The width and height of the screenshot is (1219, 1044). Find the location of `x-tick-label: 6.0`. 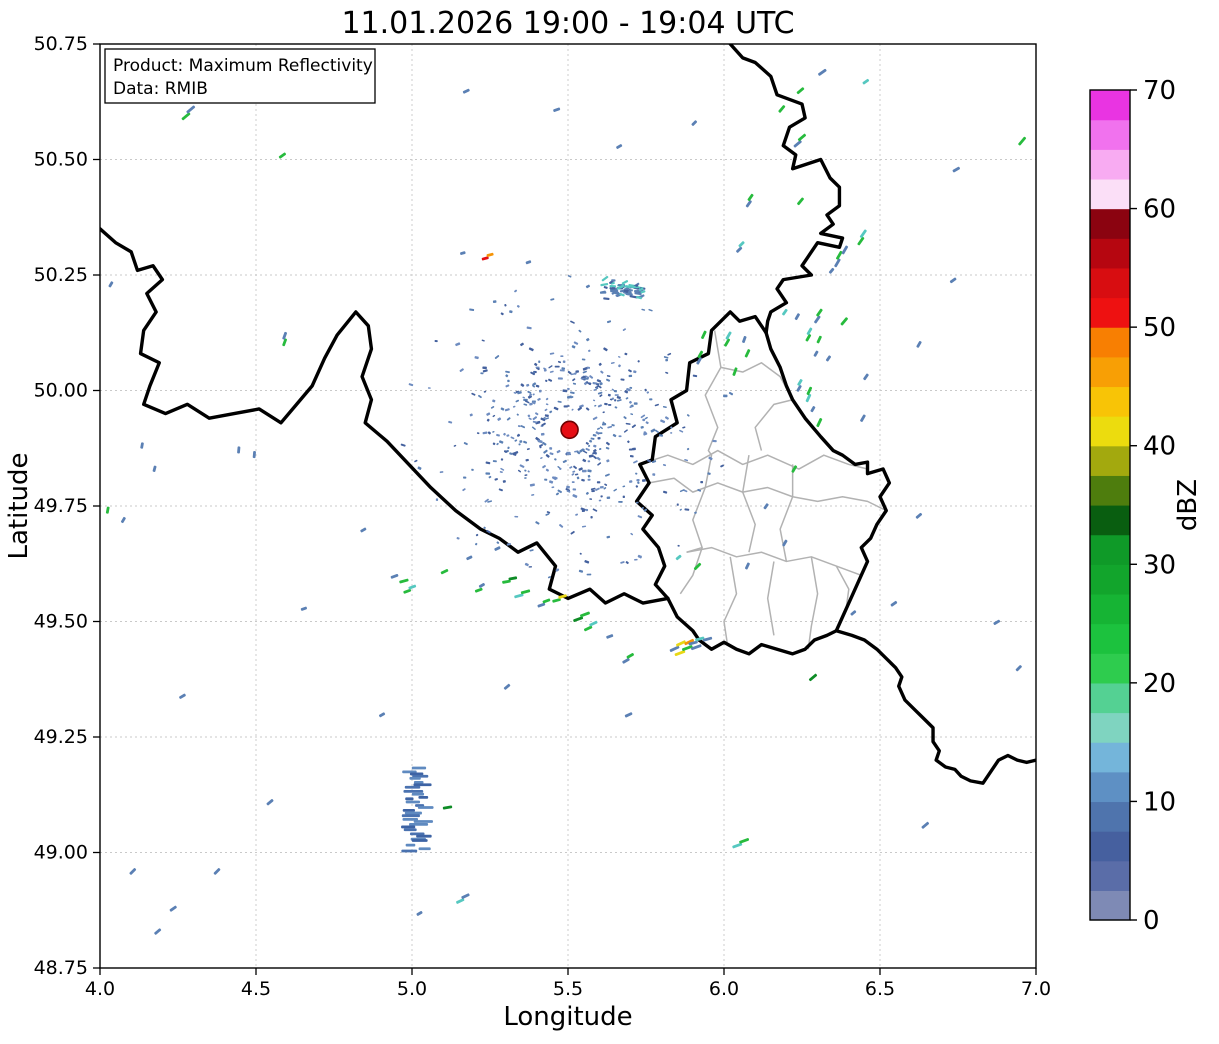

x-tick-label: 6.0 is located at coordinates (724, 989).